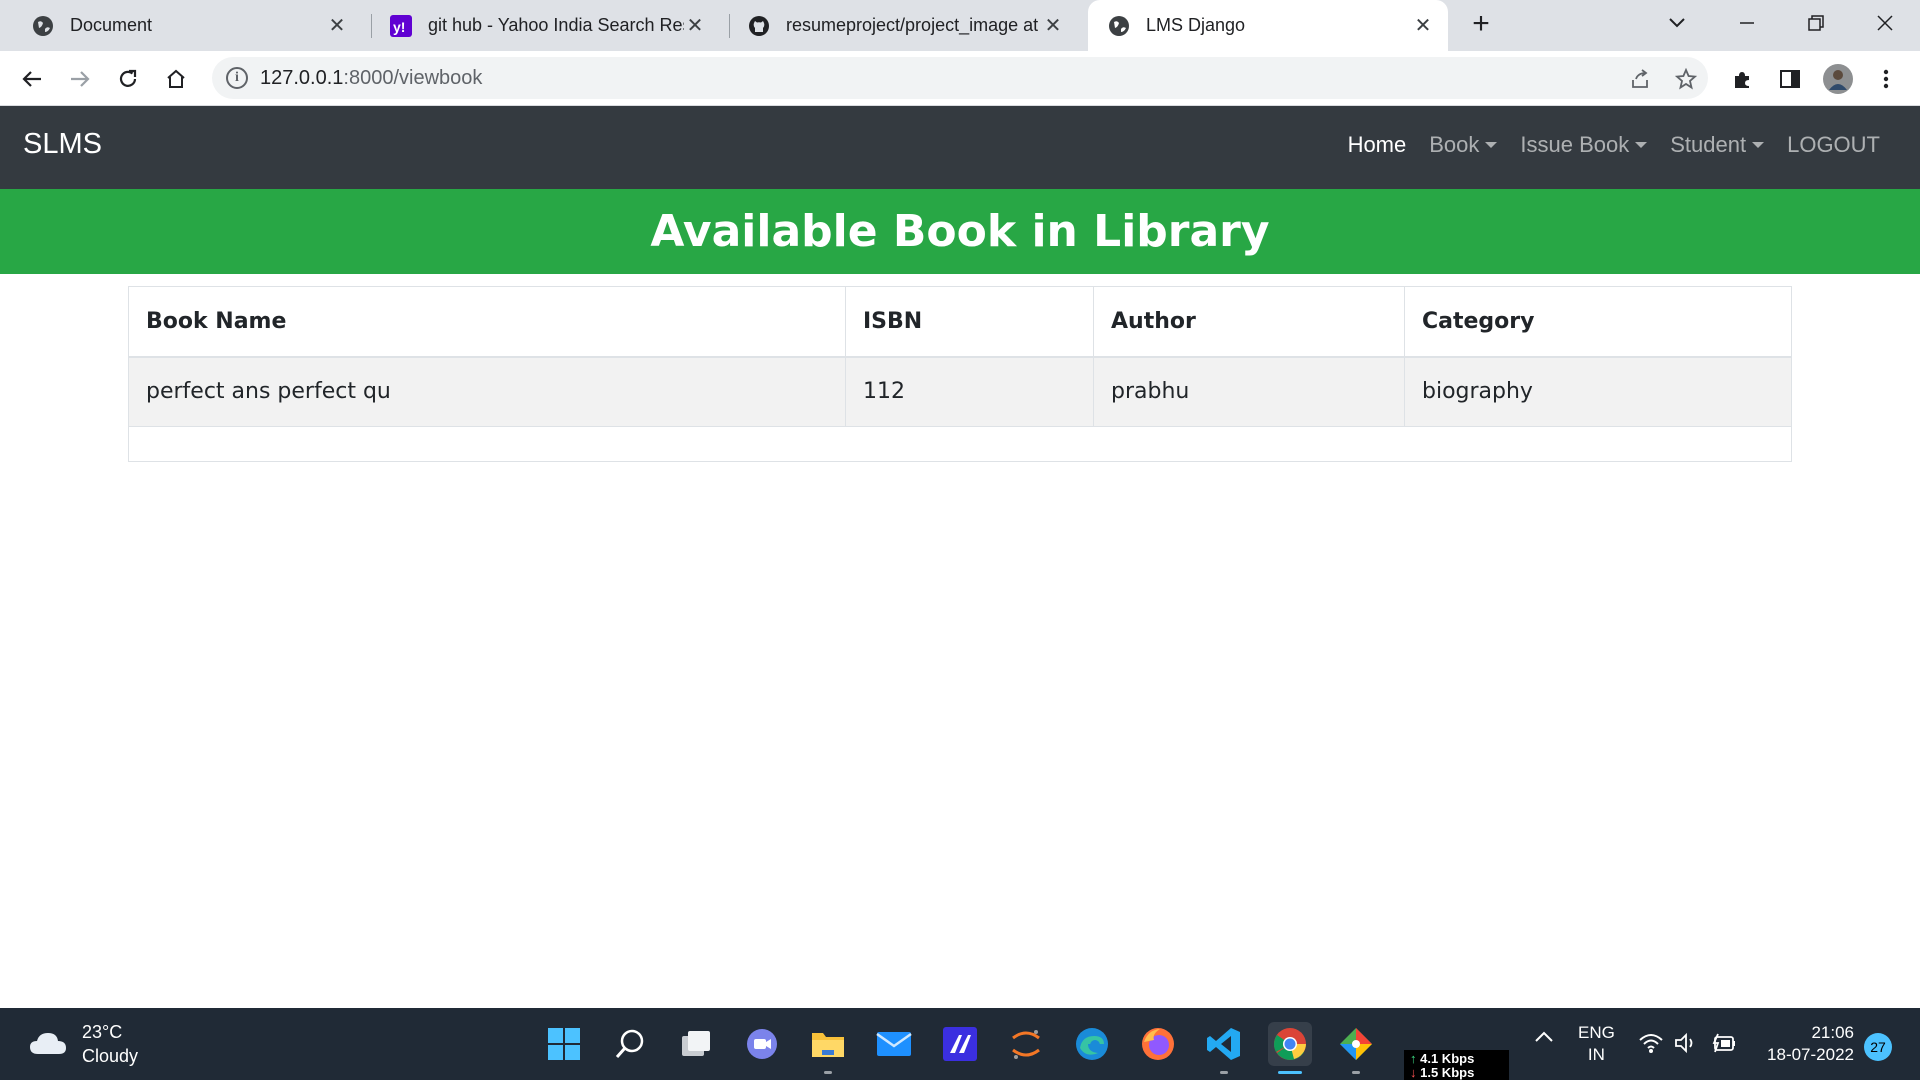 This screenshot has width=1920, height=1080. Describe the element at coordinates (1651, 1043) in the screenshot. I see `wifi-icon` at that location.